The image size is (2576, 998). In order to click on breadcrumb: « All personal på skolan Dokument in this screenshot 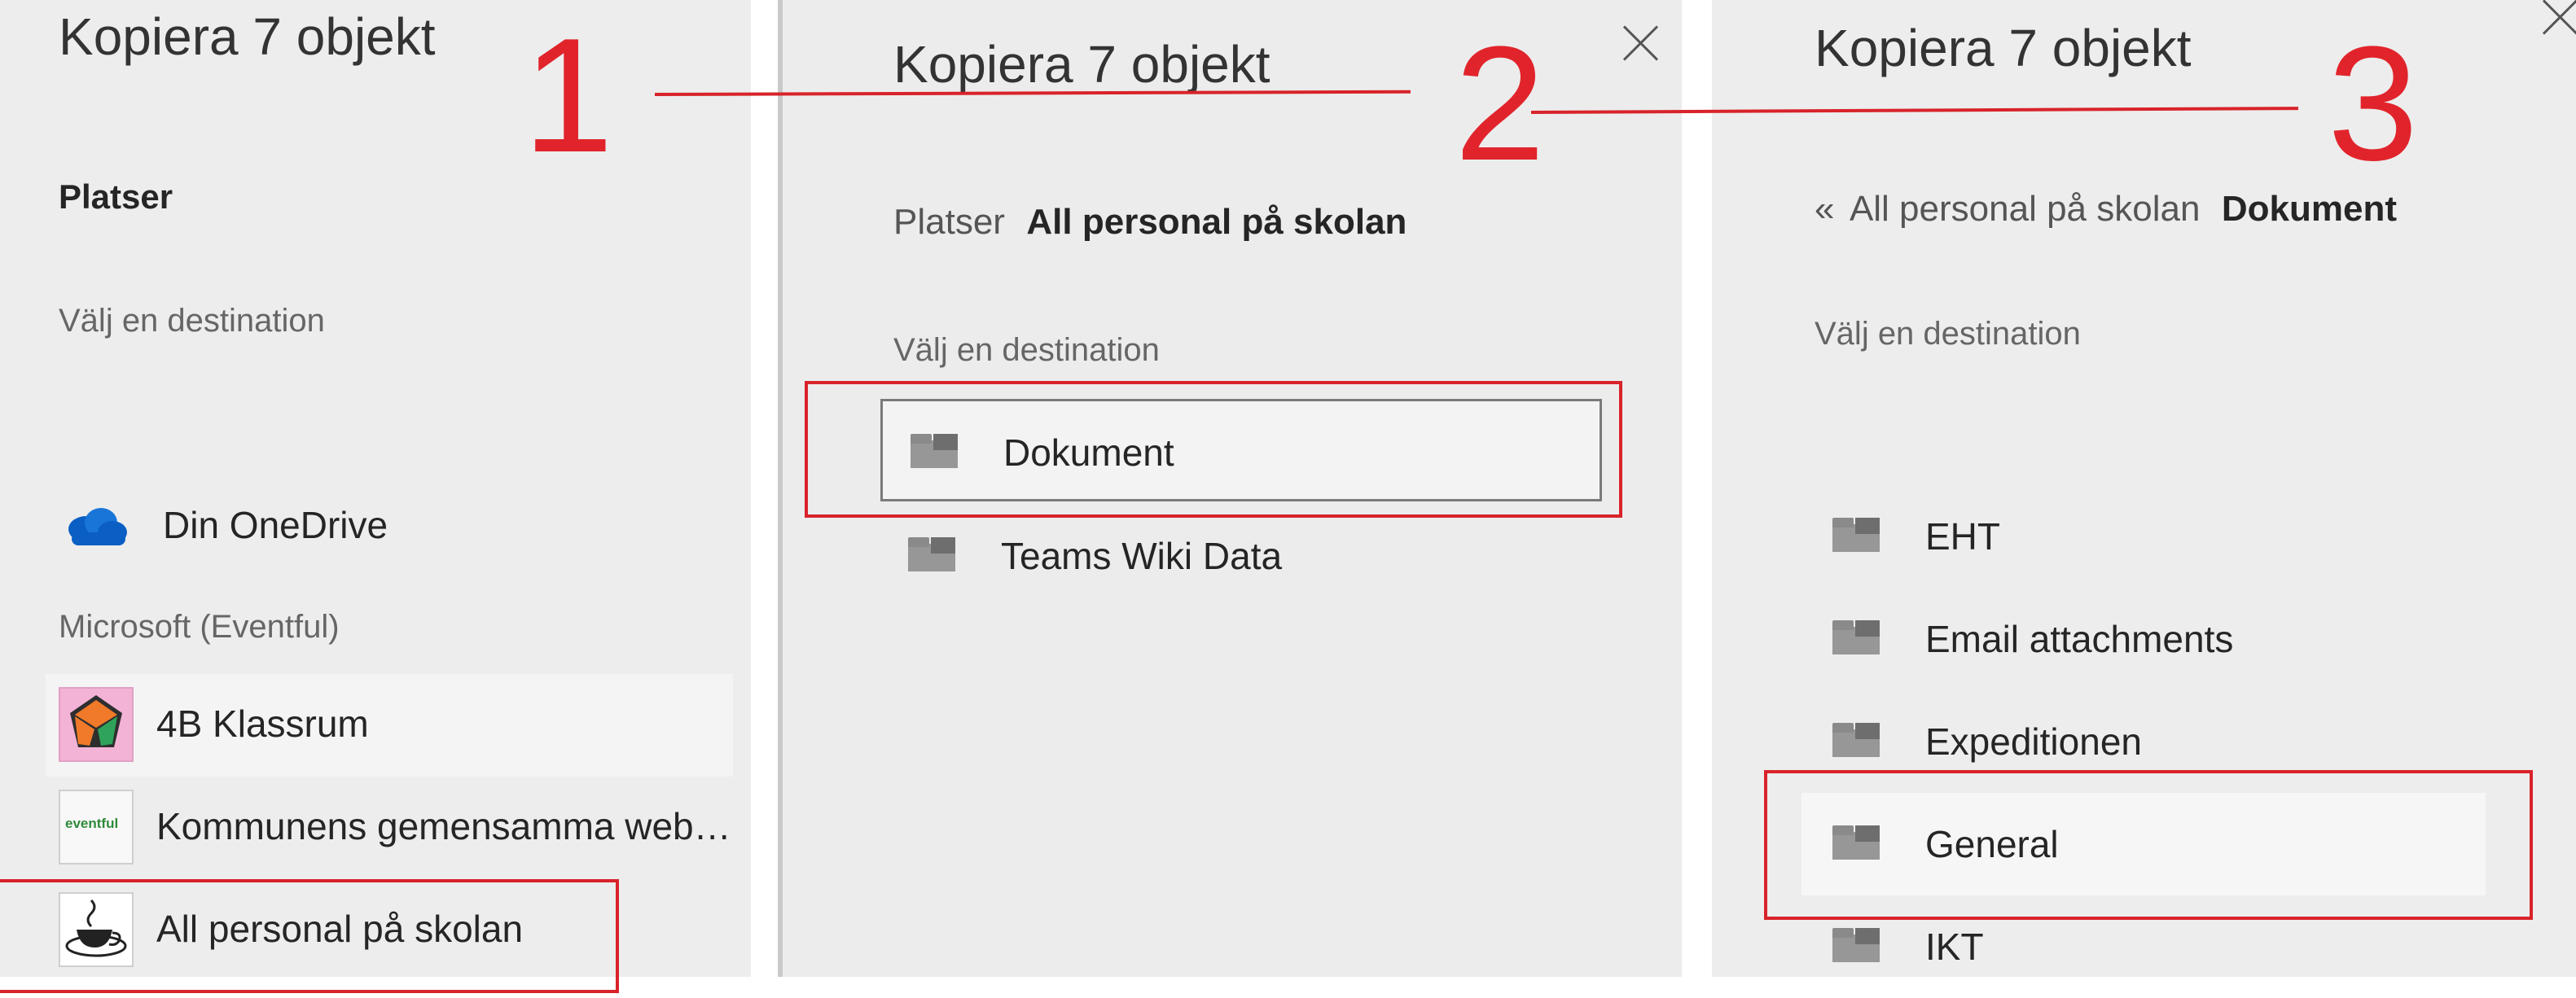, I will do `click(2106, 209)`.